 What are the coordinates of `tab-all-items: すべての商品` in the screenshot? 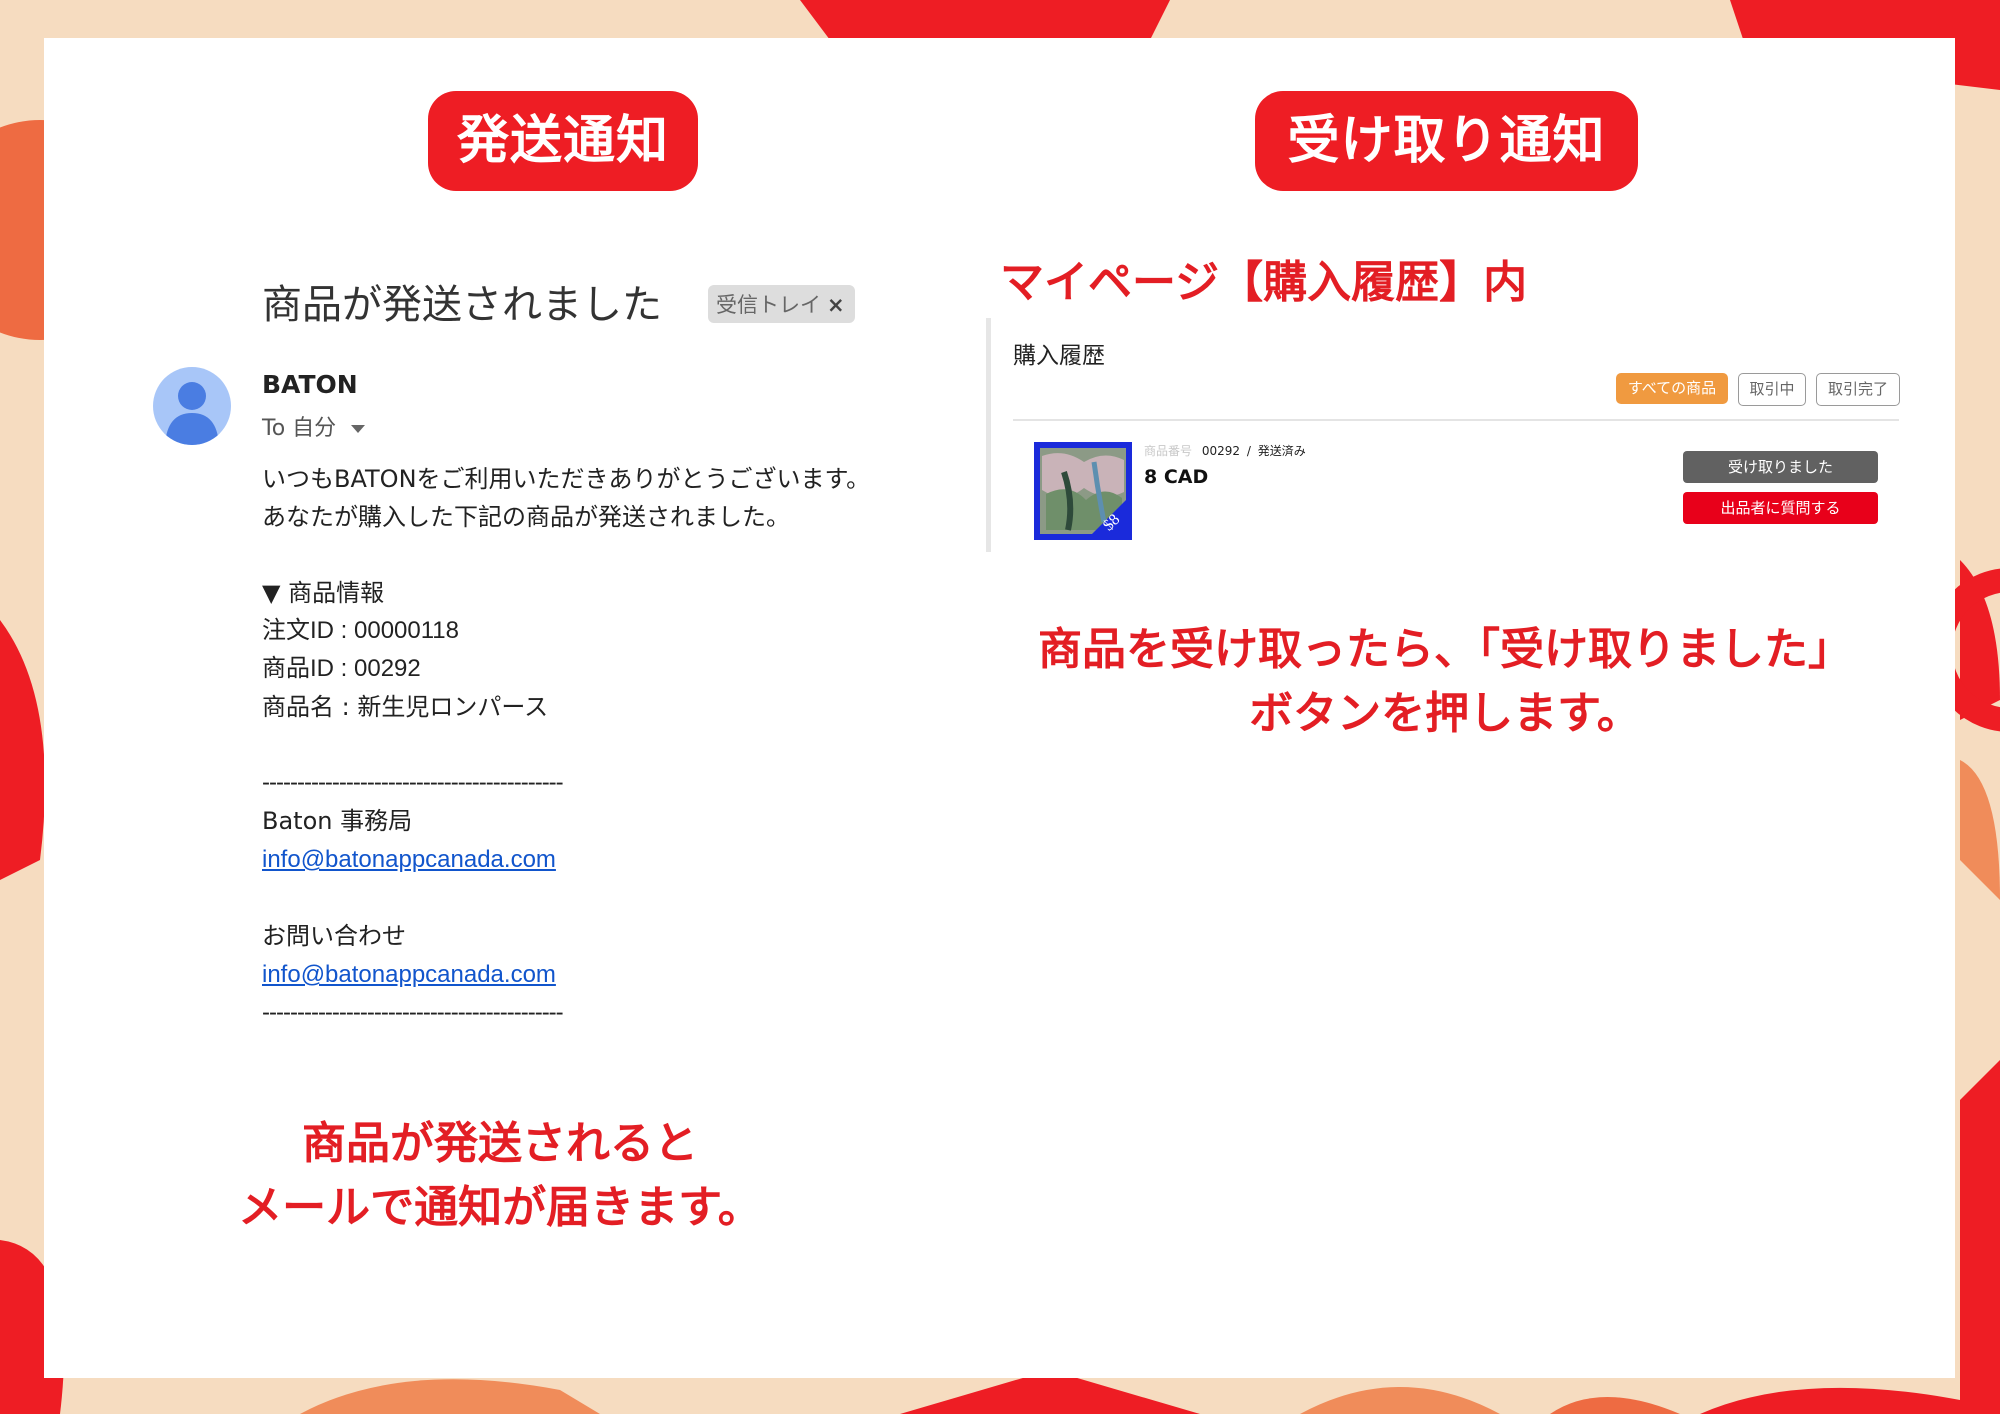 It's located at (1672, 388).